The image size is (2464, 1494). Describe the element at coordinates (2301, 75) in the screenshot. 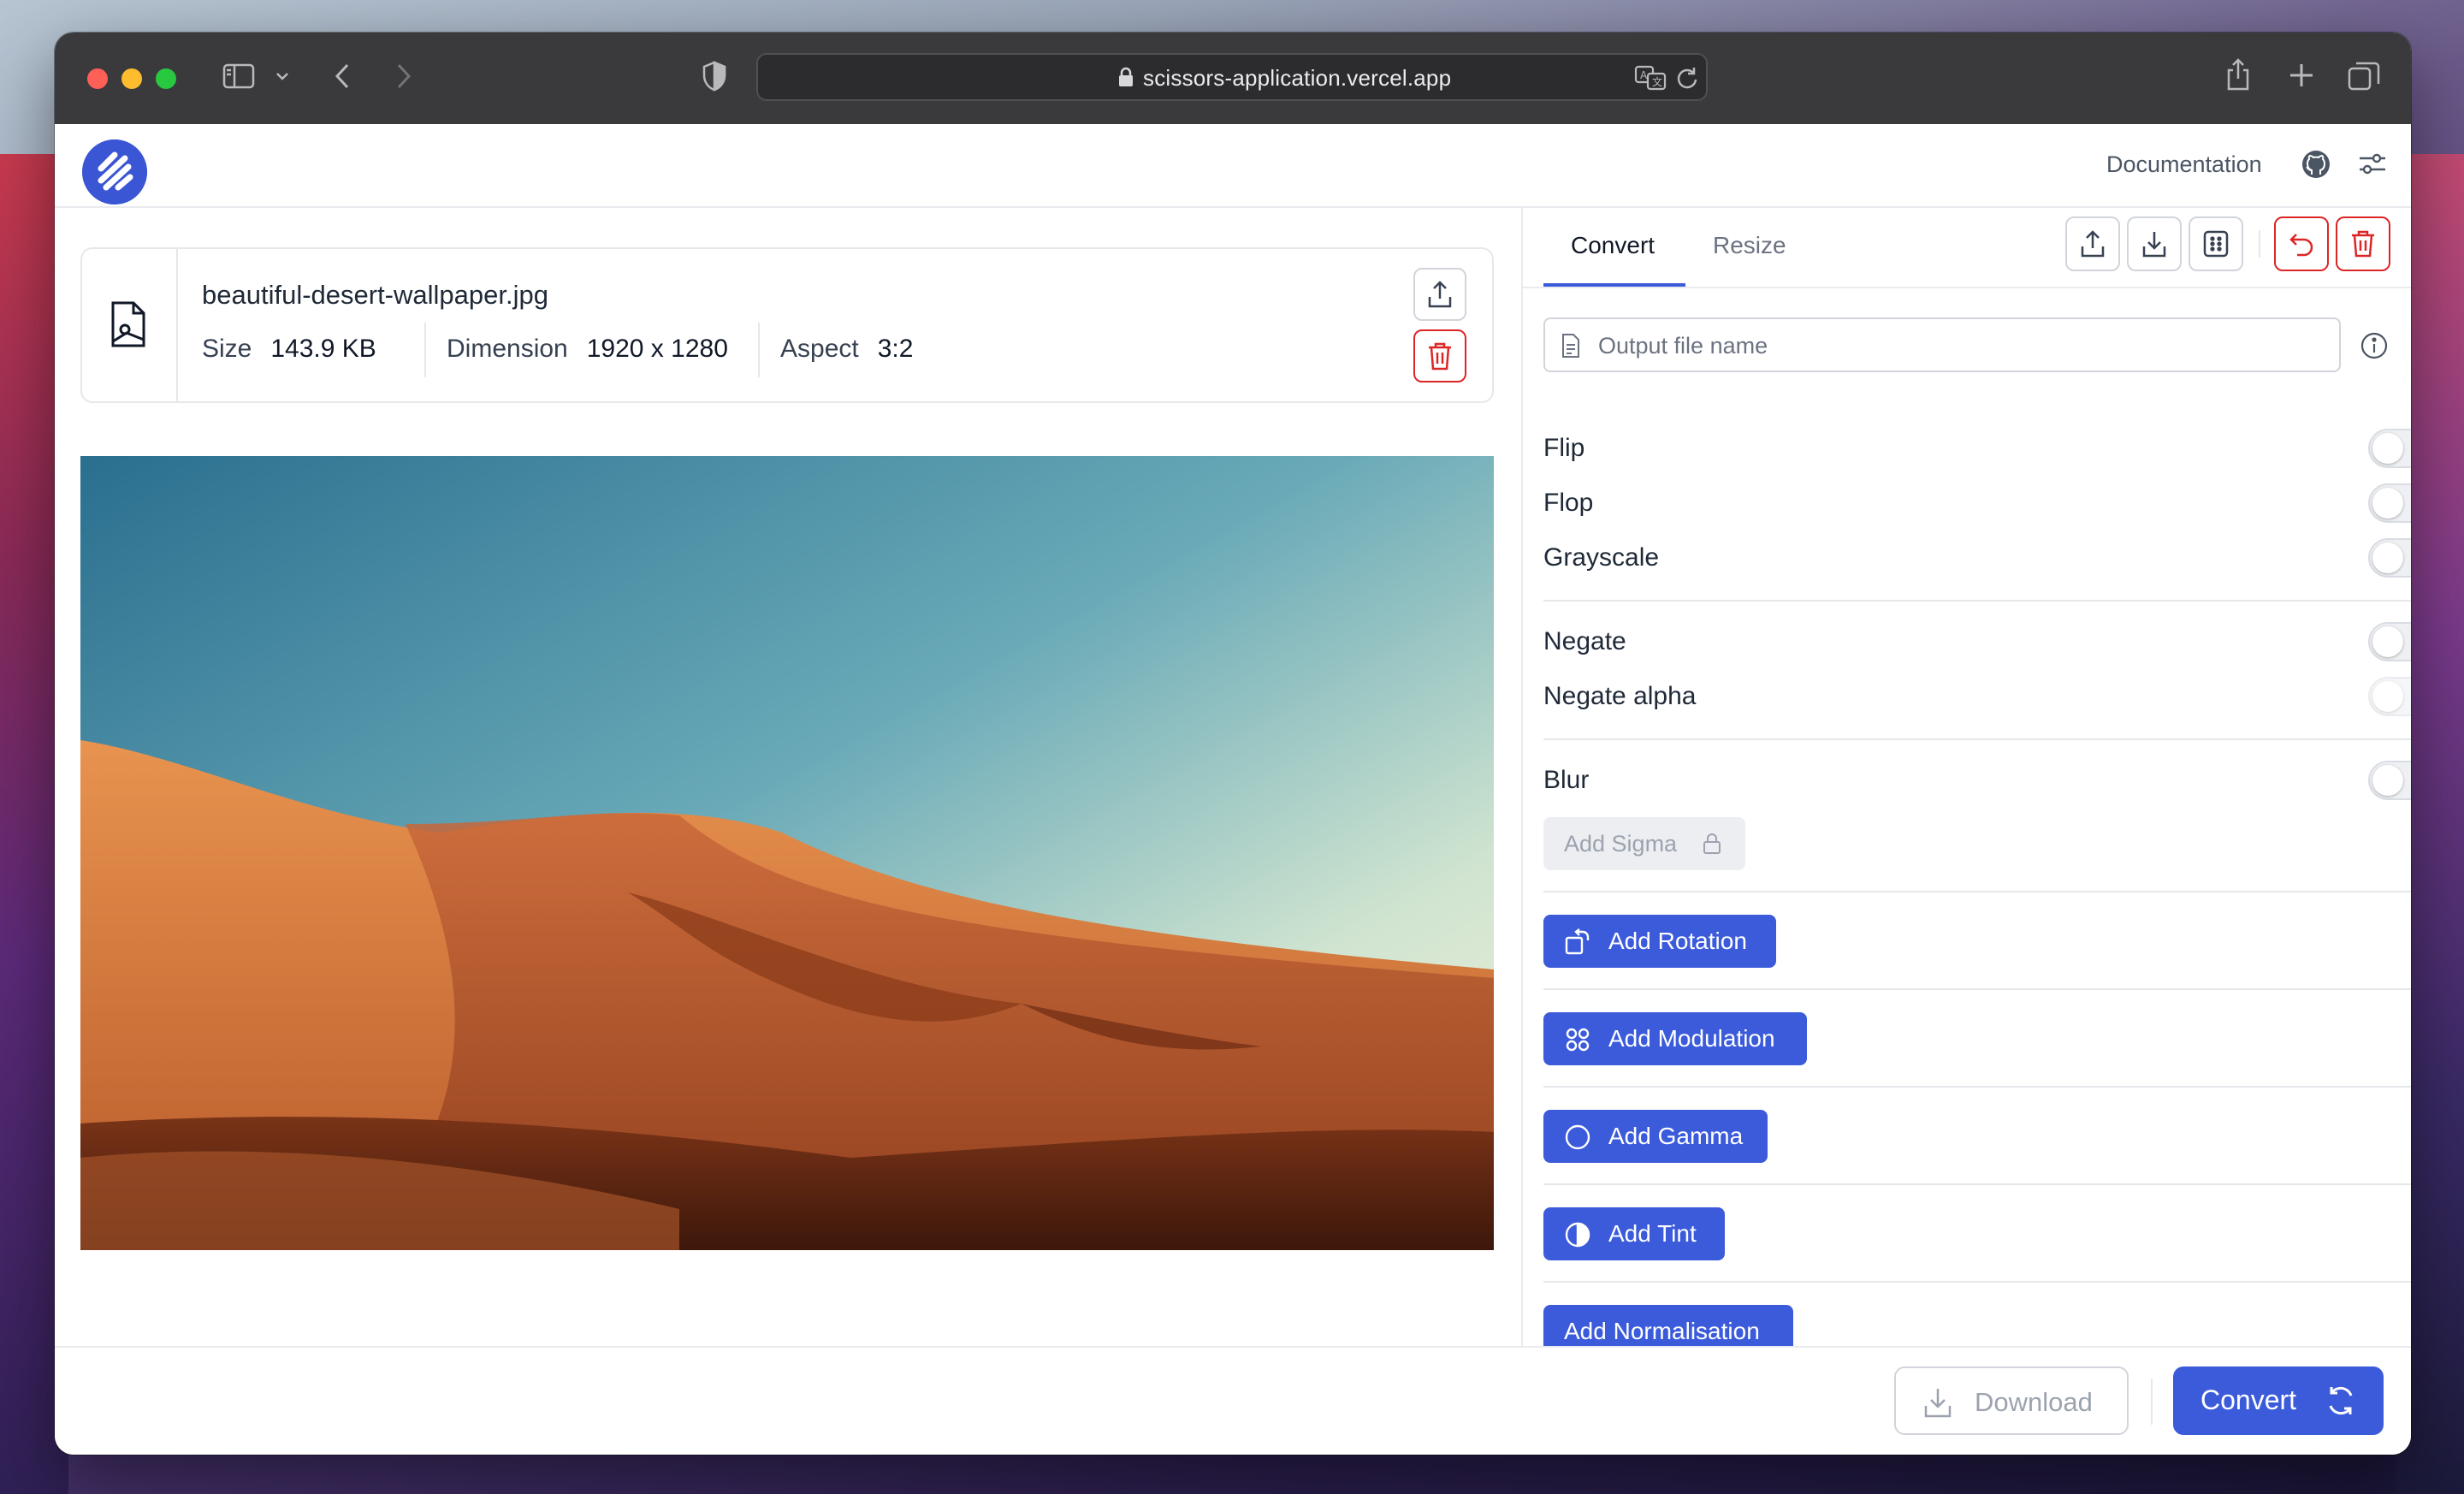

I see `new-tab-icon` at that location.